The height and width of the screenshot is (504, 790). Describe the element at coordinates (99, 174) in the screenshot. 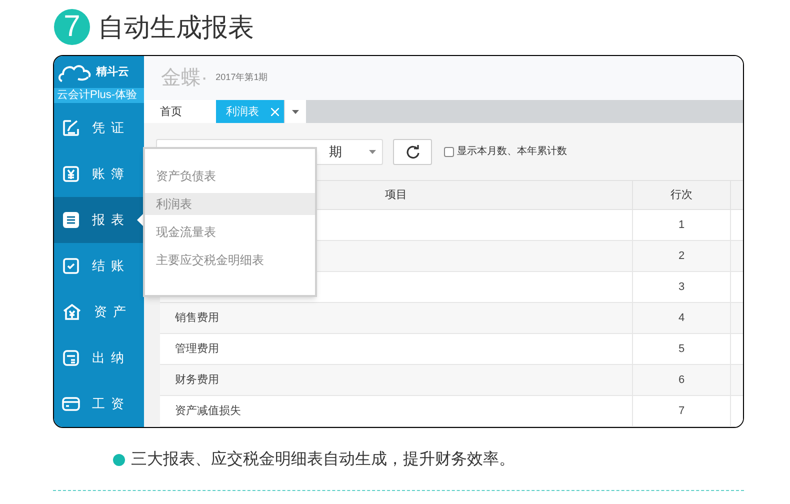

I see `nav-item: 账簿` at that location.